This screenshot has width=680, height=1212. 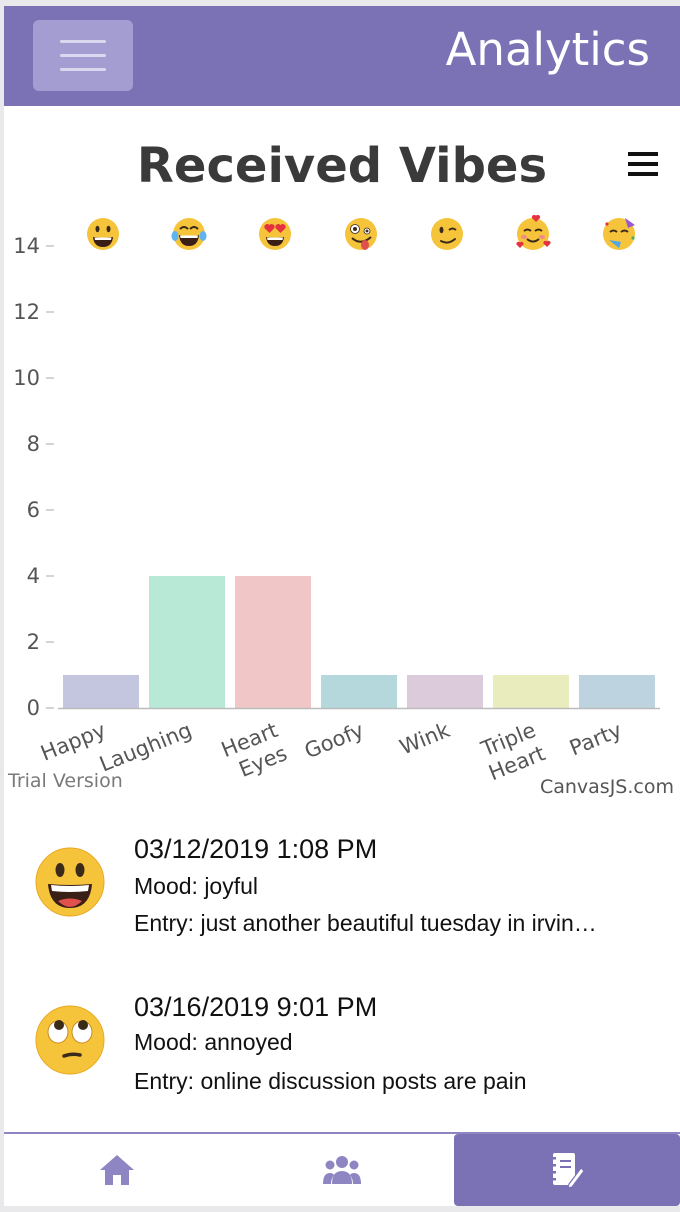 What do you see at coordinates (256, 849) in the screenshot?
I see `entry-date: 03/12/2019 1:08 PM` at bounding box center [256, 849].